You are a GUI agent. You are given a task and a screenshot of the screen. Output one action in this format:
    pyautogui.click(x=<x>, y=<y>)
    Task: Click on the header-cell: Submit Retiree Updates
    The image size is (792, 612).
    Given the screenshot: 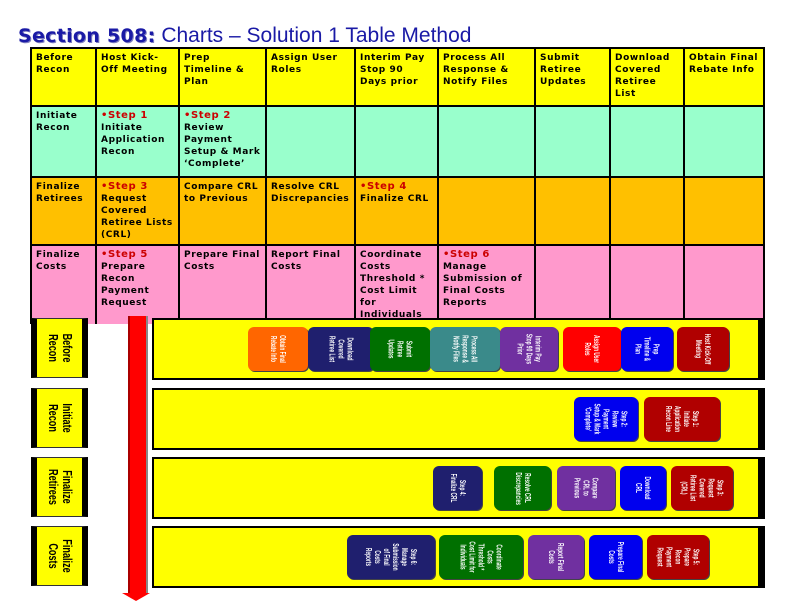 What is the action you would take?
    pyautogui.click(x=572, y=77)
    